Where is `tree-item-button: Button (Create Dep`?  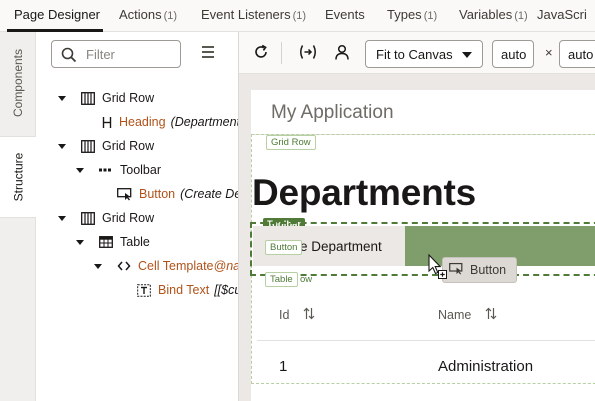 tree-item-button: Button (Create Dep is located at coordinates (177, 194).